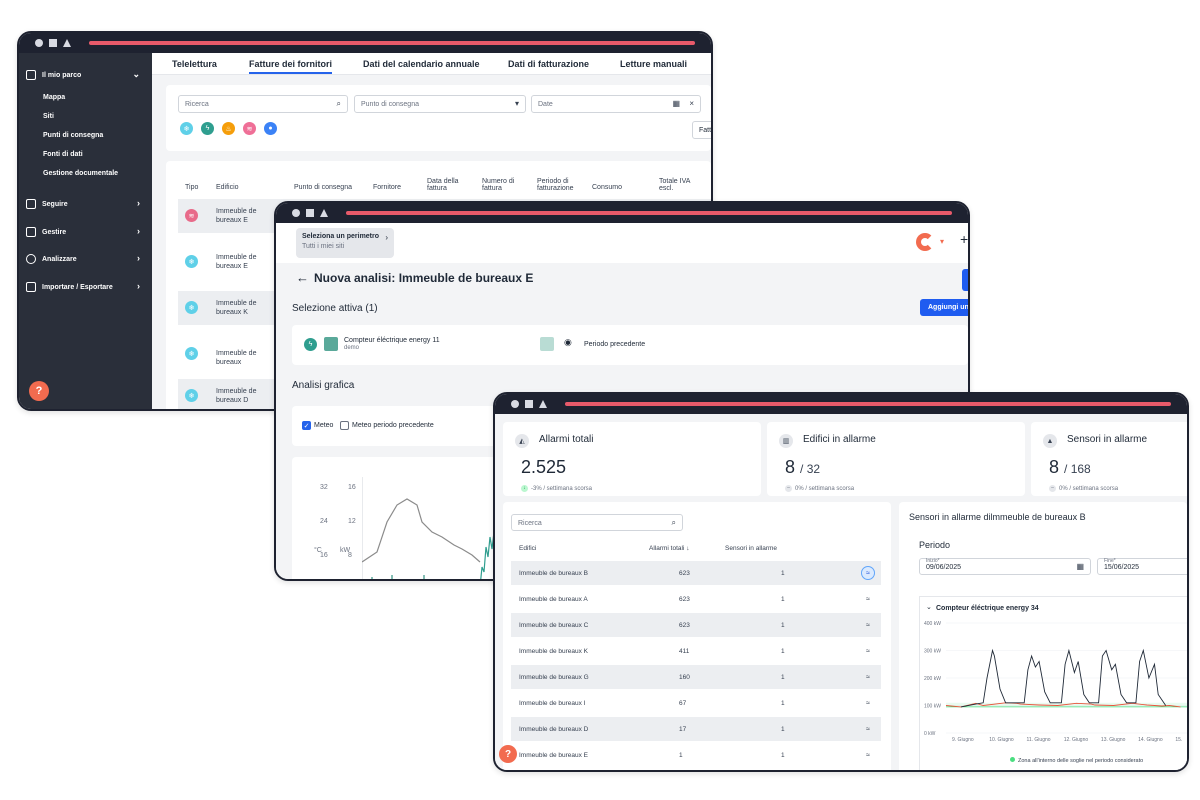 The width and height of the screenshot is (1200, 800). I want to click on y-tick-label: 200 kW, so click(932, 679).